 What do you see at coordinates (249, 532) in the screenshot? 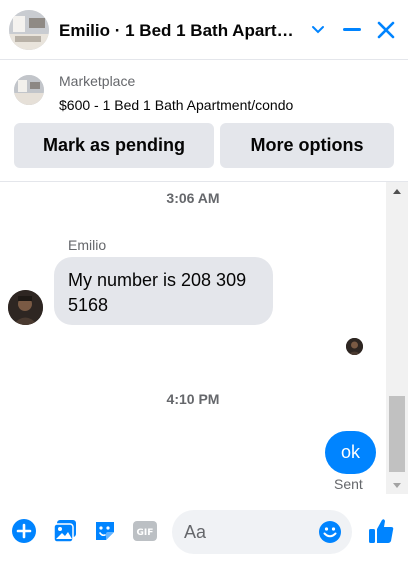
I see `message-input` at bounding box center [249, 532].